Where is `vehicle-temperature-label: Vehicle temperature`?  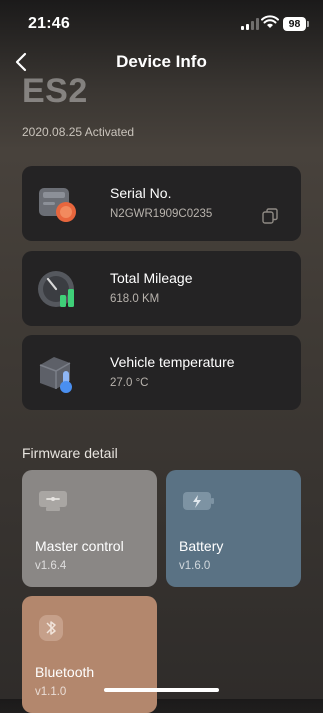 vehicle-temperature-label: Vehicle temperature is located at coordinates (172, 362).